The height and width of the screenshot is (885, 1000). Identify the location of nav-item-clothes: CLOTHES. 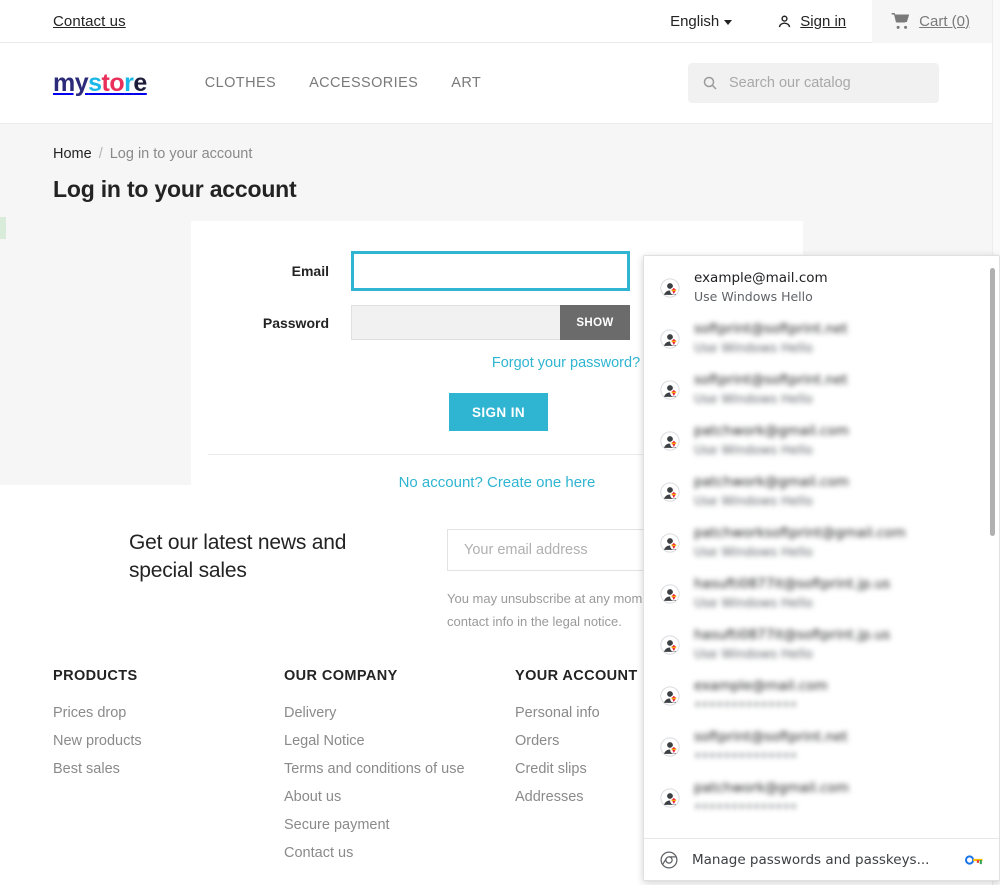
(240, 83).